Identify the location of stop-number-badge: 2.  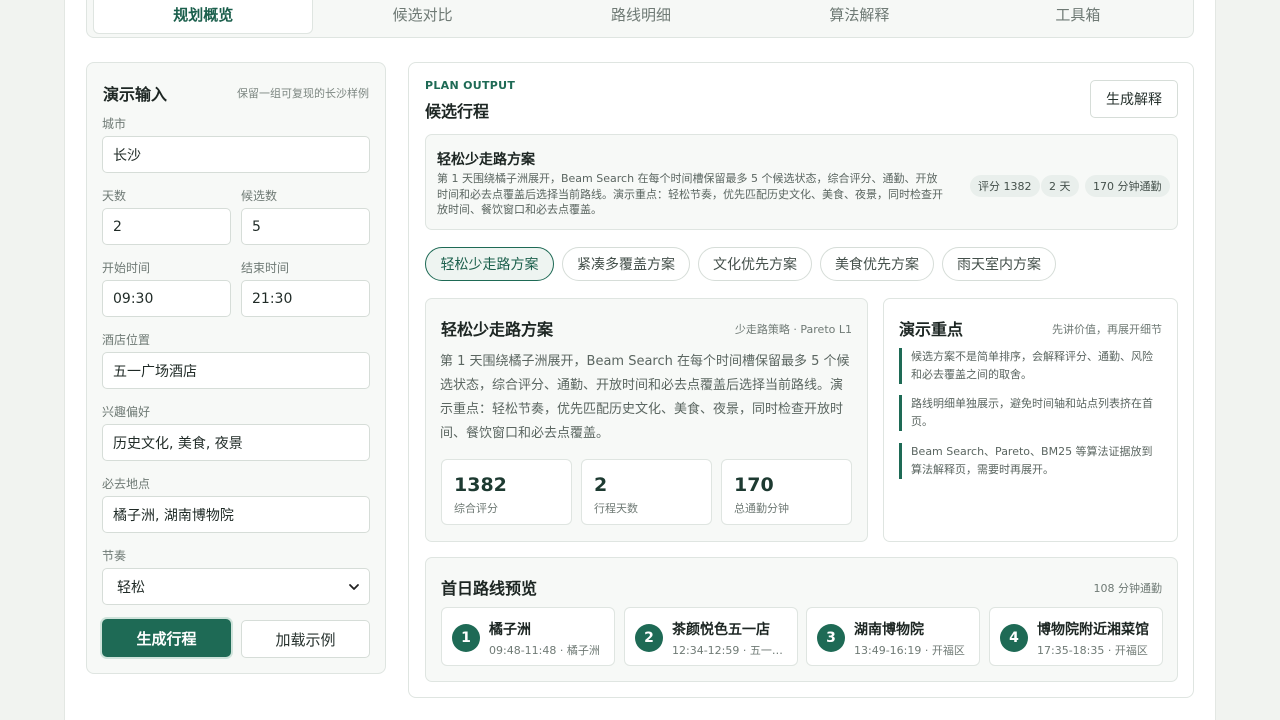
(649, 638).